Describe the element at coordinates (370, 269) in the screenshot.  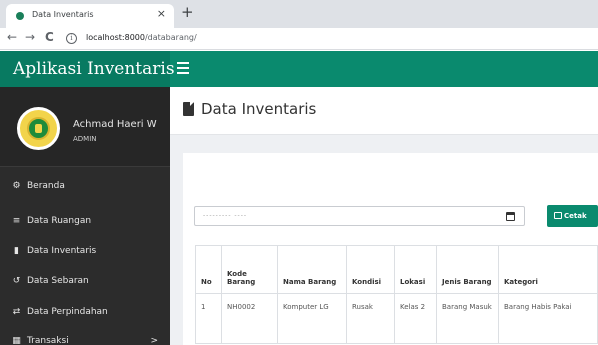
I see `column-header-kondisi: Kondisi` at that location.